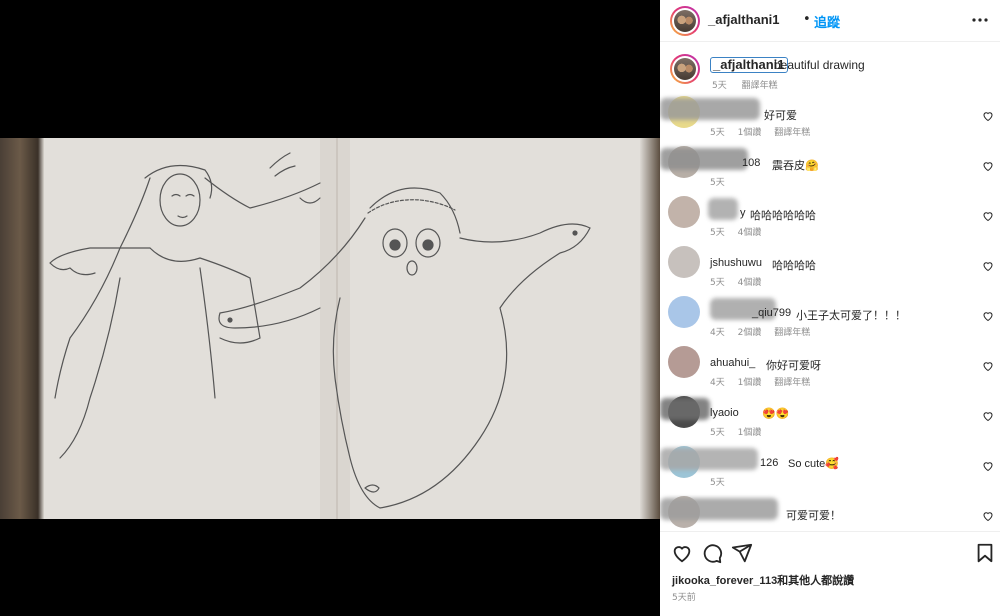  I want to click on comment-meta: 5天 1個讚, so click(745, 431).